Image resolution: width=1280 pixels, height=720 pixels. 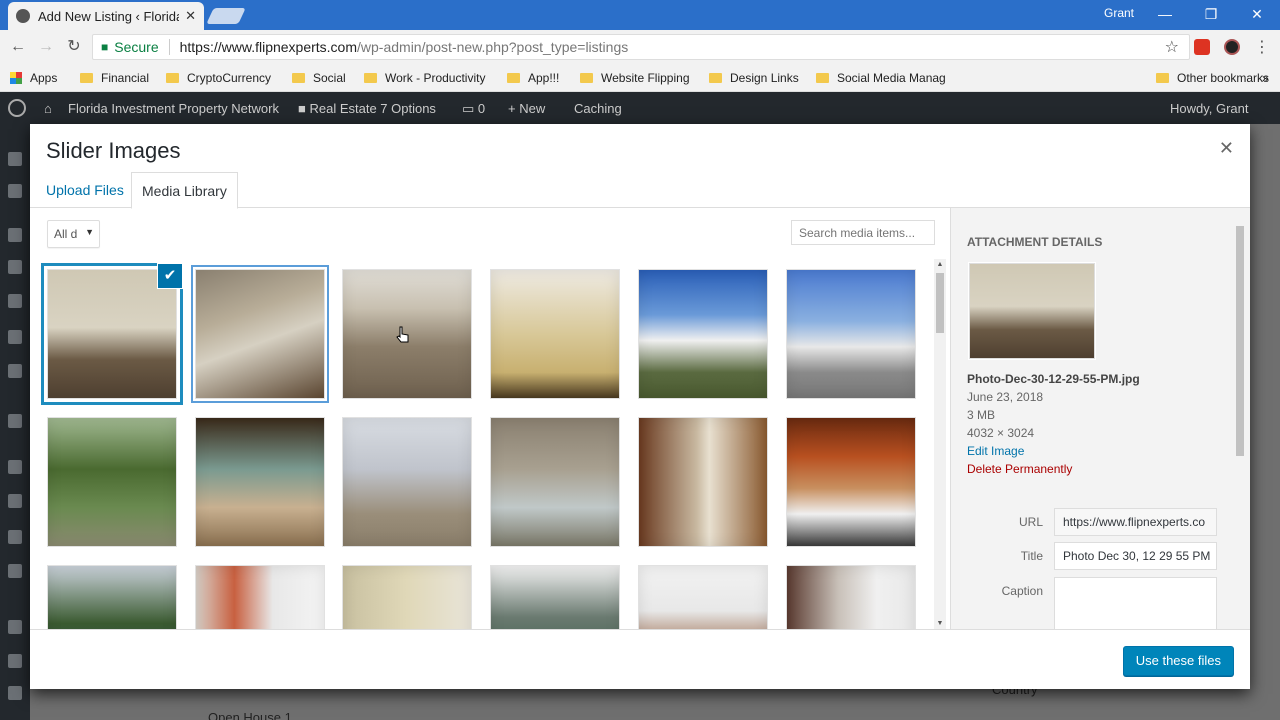 What do you see at coordinates (1257, 15) in the screenshot?
I see `close-window-icon: ✕` at bounding box center [1257, 15].